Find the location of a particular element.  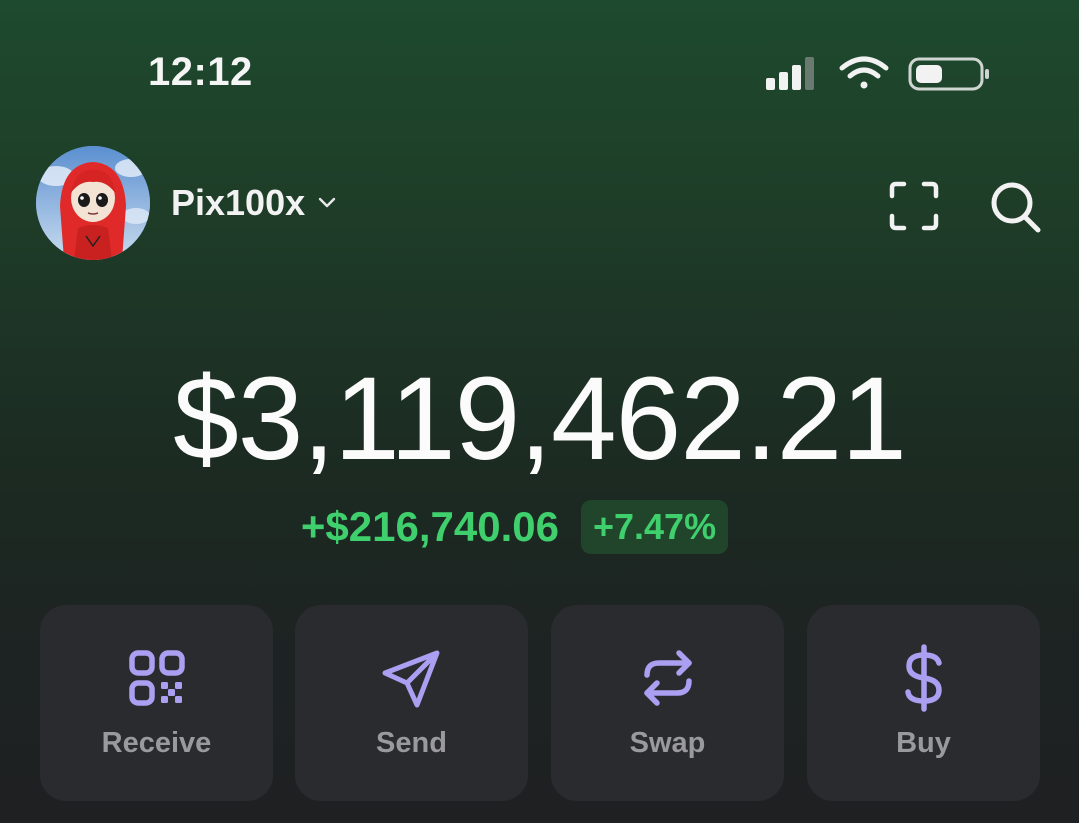

avatar is located at coordinates (93, 203).